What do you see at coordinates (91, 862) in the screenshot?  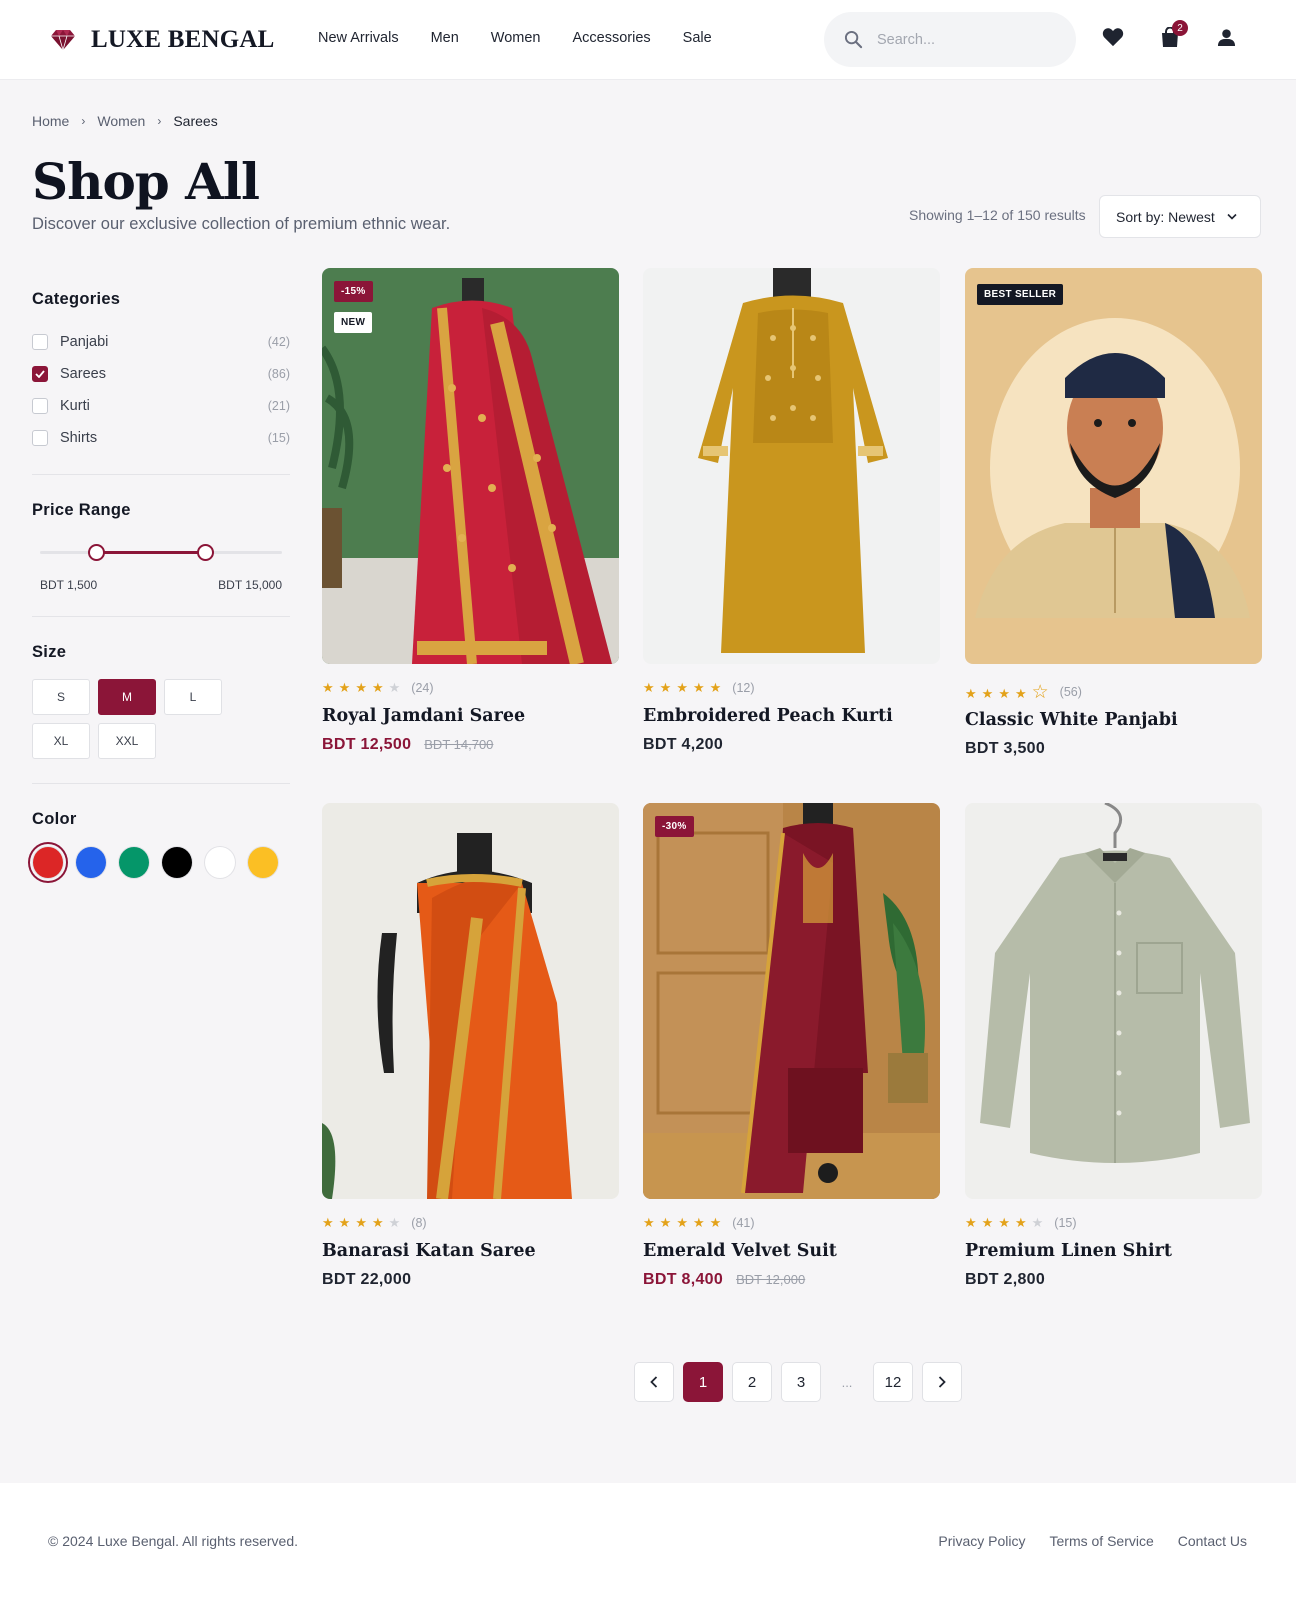 I see `color-swatch-blue` at bounding box center [91, 862].